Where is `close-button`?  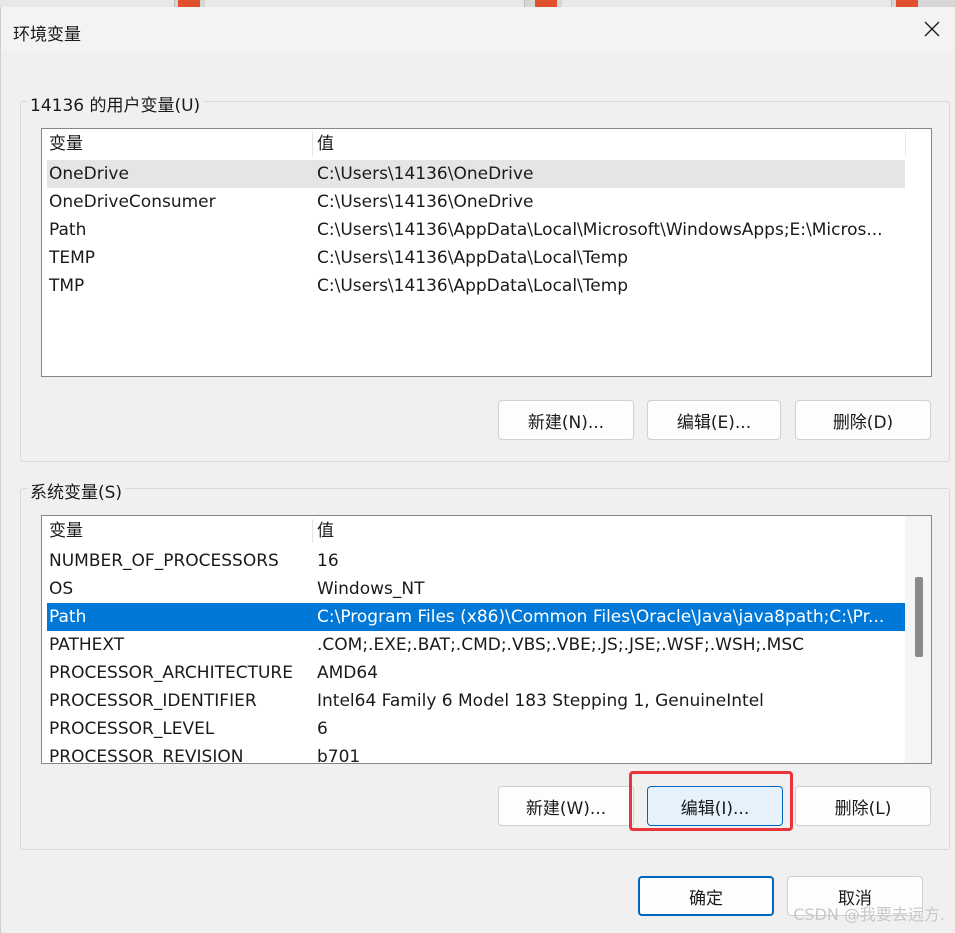 close-button is located at coordinates (931, 29).